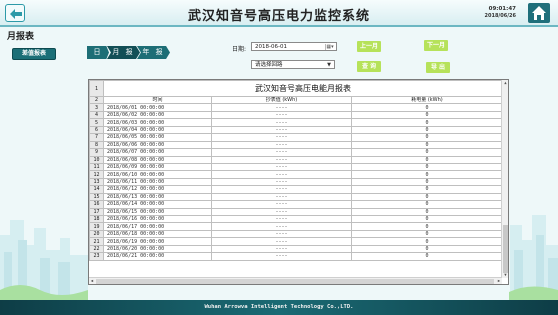 This screenshot has height=315, width=558. I want to click on clock-date: 2018/06/26, so click(500, 16).